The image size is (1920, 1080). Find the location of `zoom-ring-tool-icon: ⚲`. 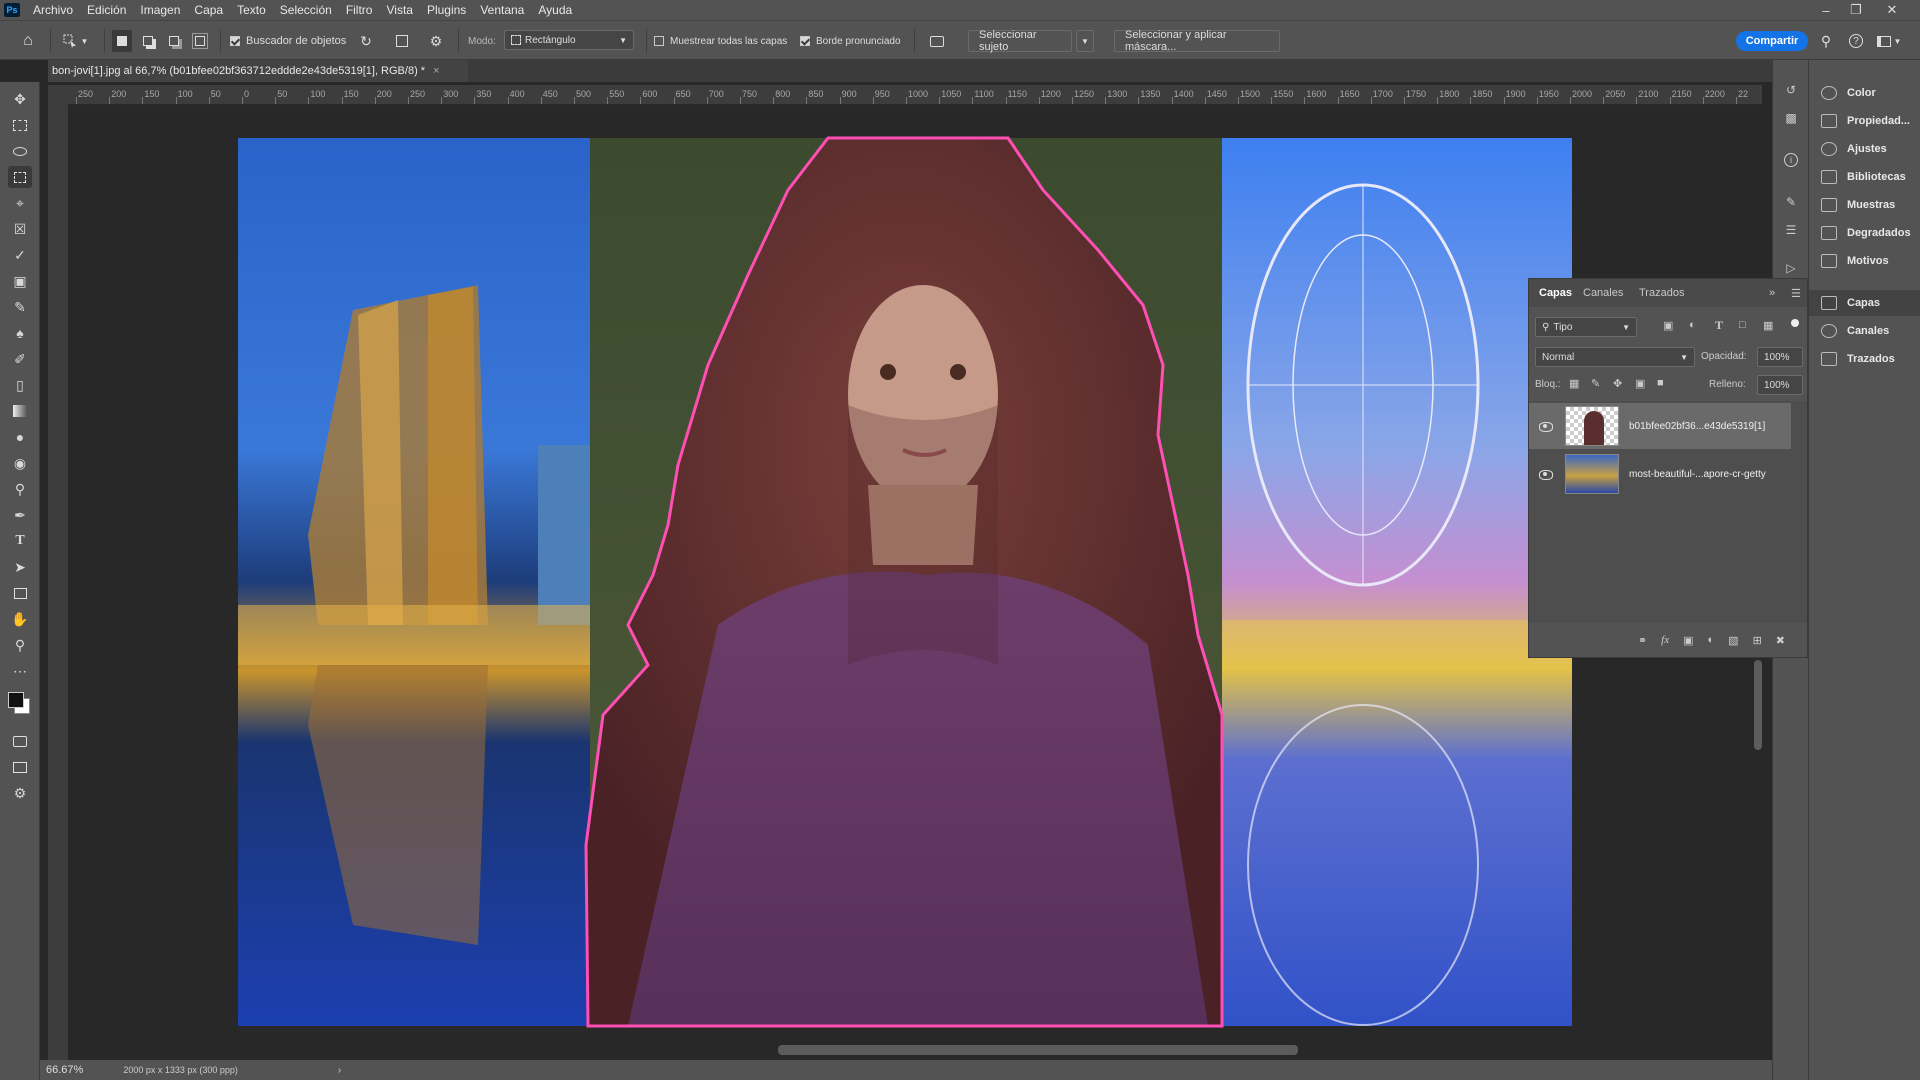

zoom-ring-tool-icon: ⚲ is located at coordinates (20, 489).